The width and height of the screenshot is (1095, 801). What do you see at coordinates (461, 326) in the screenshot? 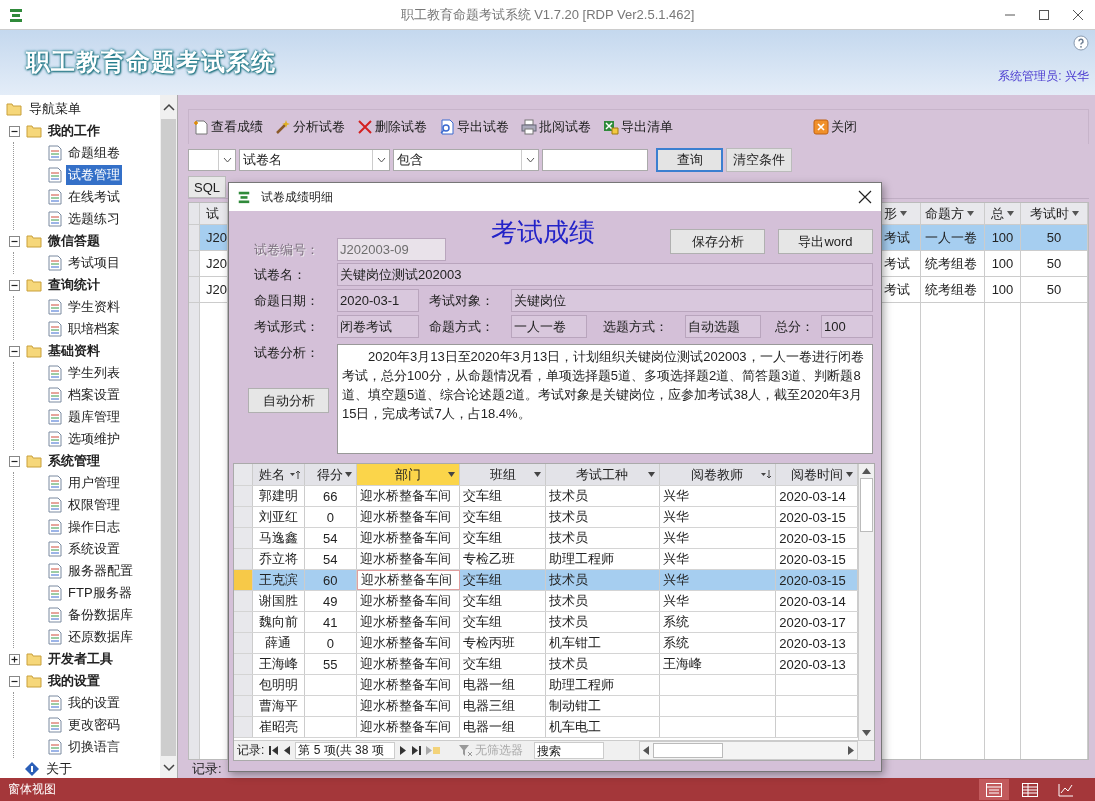
I see `field-label: 命题方式：` at bounding box center [461, 326].